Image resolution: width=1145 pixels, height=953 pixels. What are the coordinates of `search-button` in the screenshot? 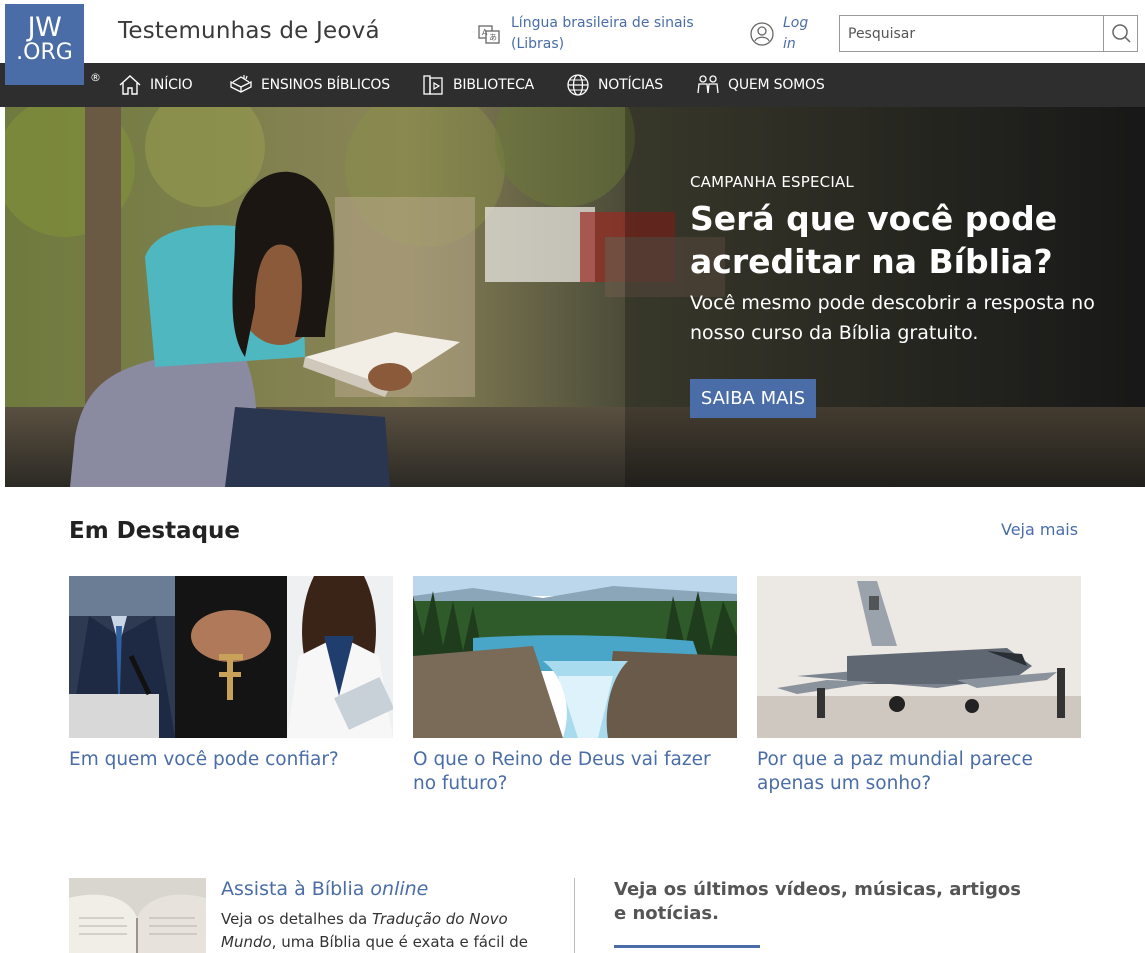 It's located at (1120, 33).